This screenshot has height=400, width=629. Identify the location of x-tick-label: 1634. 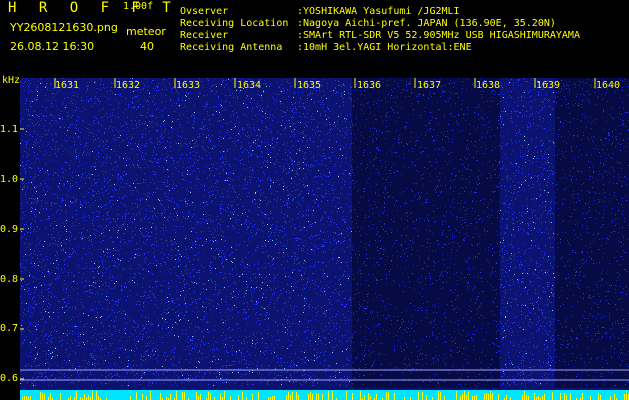
(249, 85).